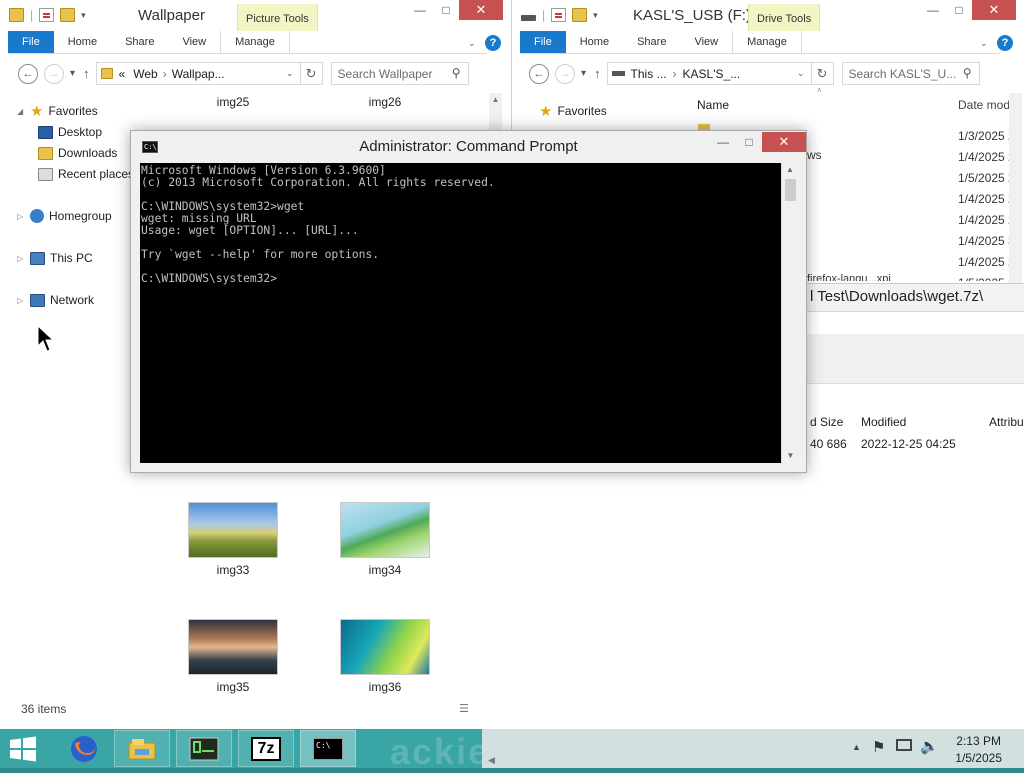  I want to click on address-bar: « Web › Wallpap... ⌄, so click(198, 73).